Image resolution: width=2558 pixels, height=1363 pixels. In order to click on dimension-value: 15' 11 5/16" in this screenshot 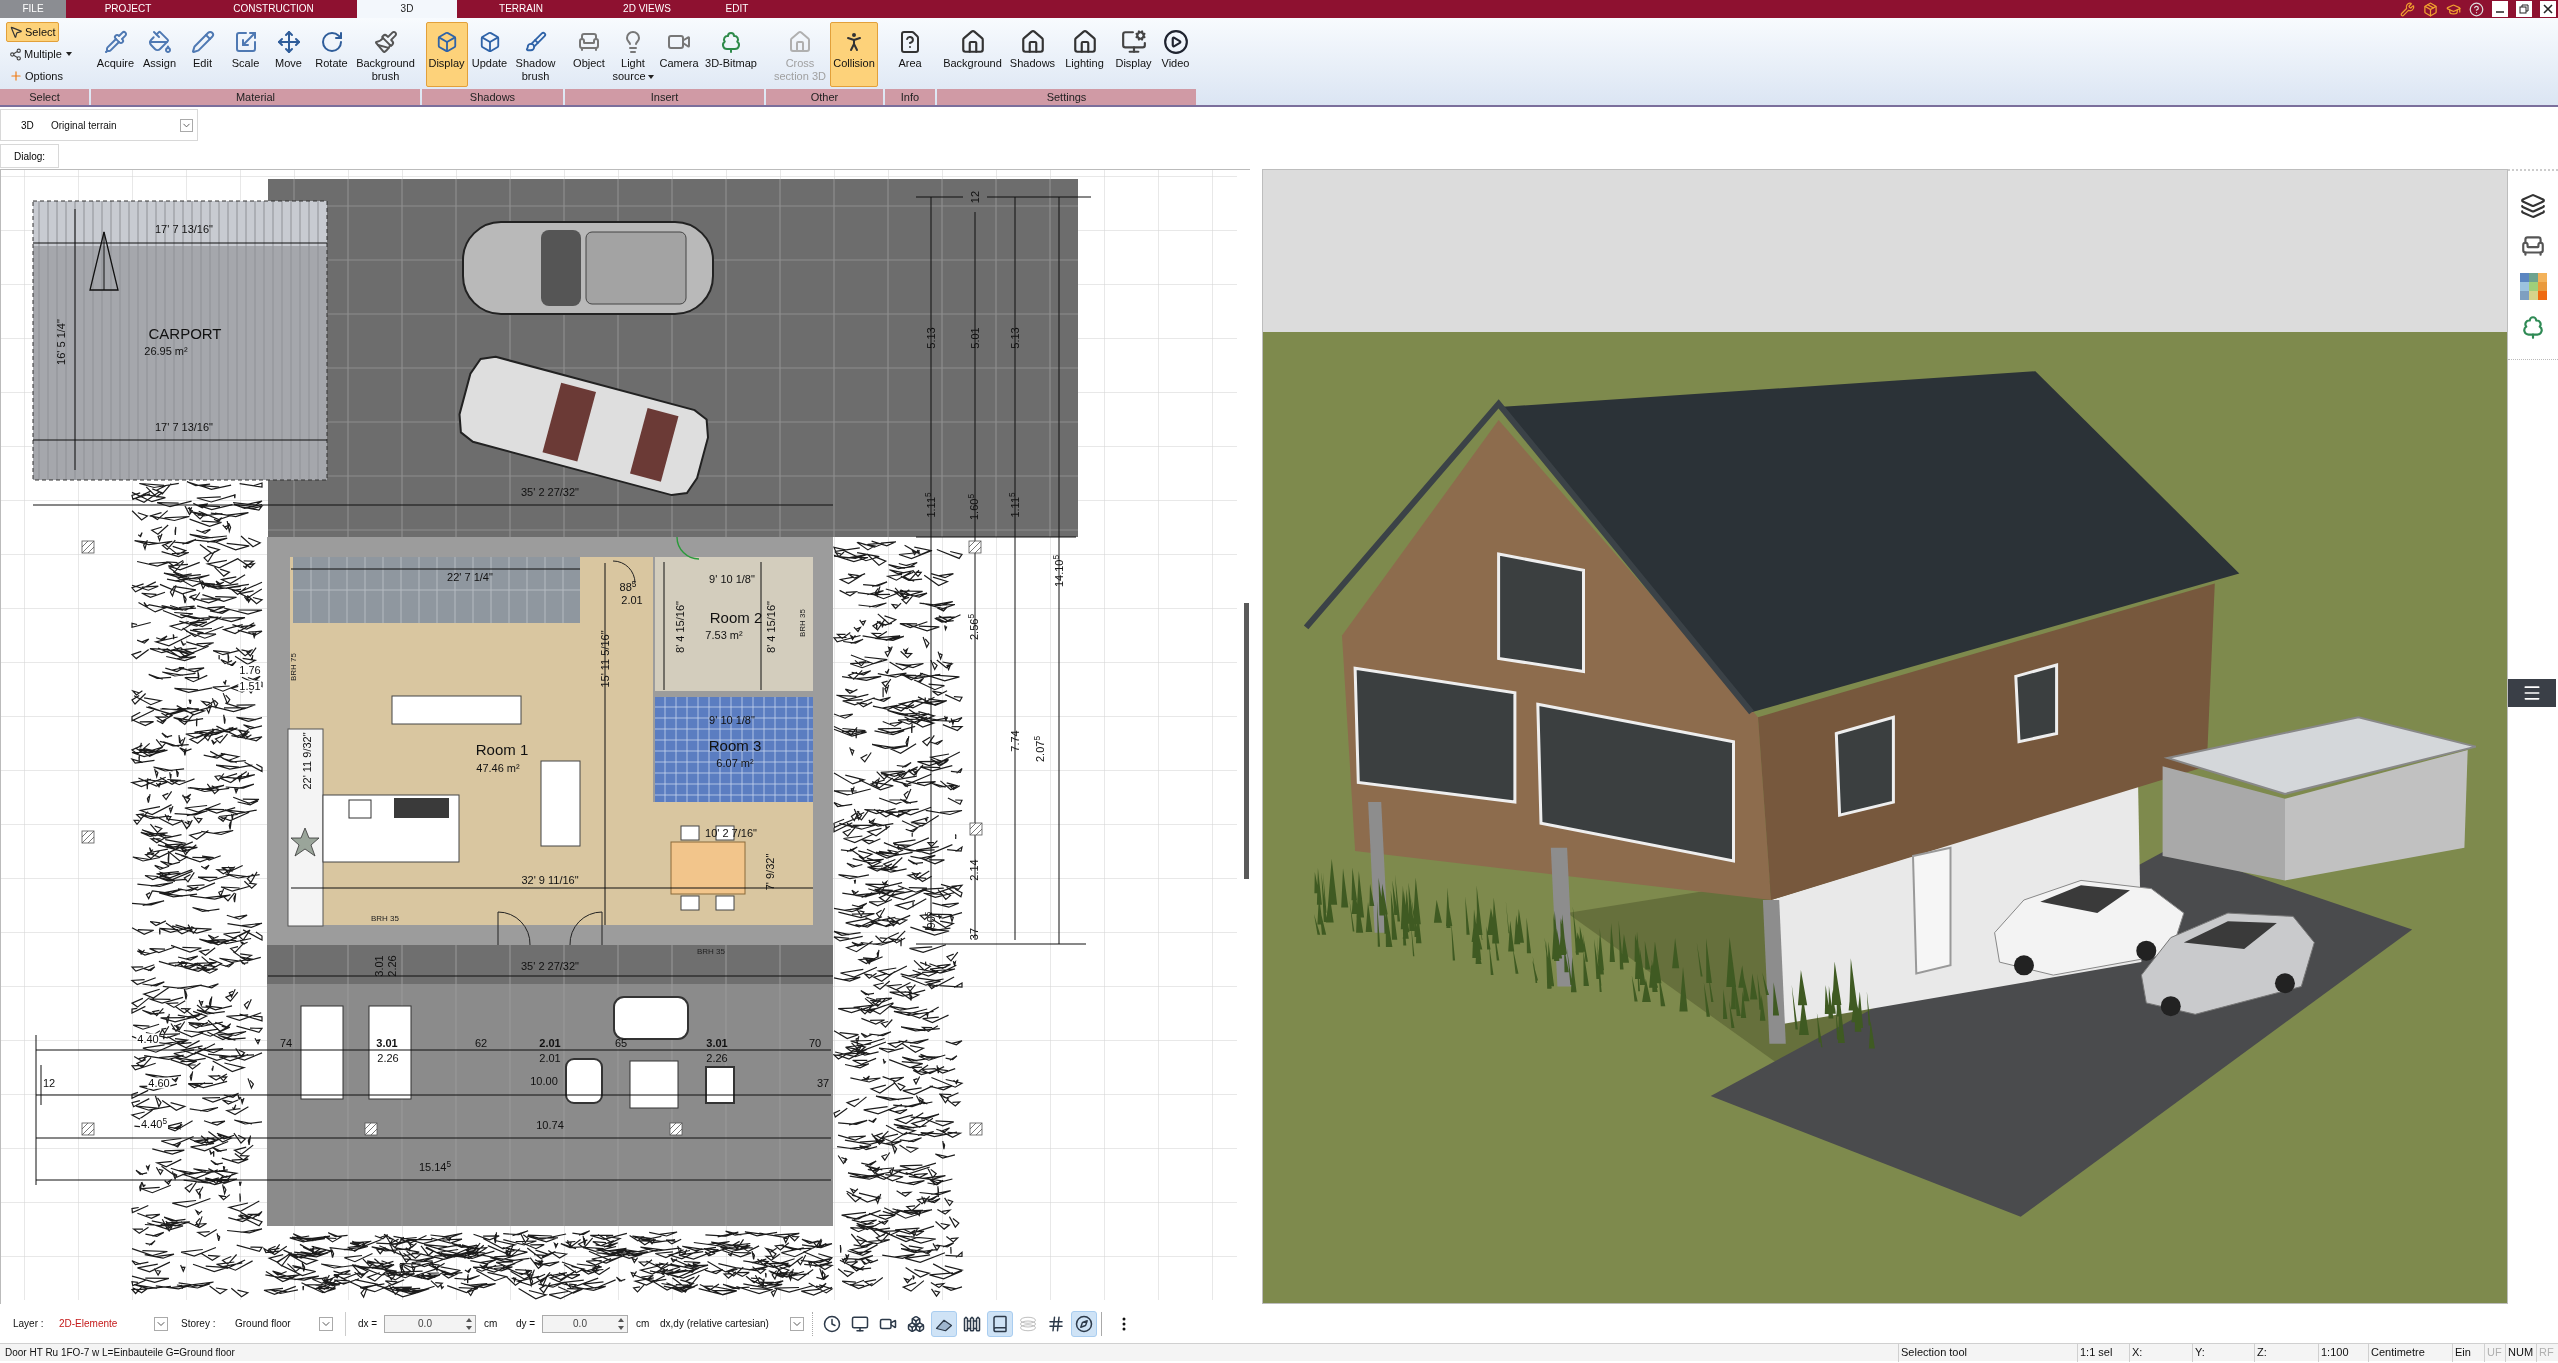, I will do `click(605, 659)`.